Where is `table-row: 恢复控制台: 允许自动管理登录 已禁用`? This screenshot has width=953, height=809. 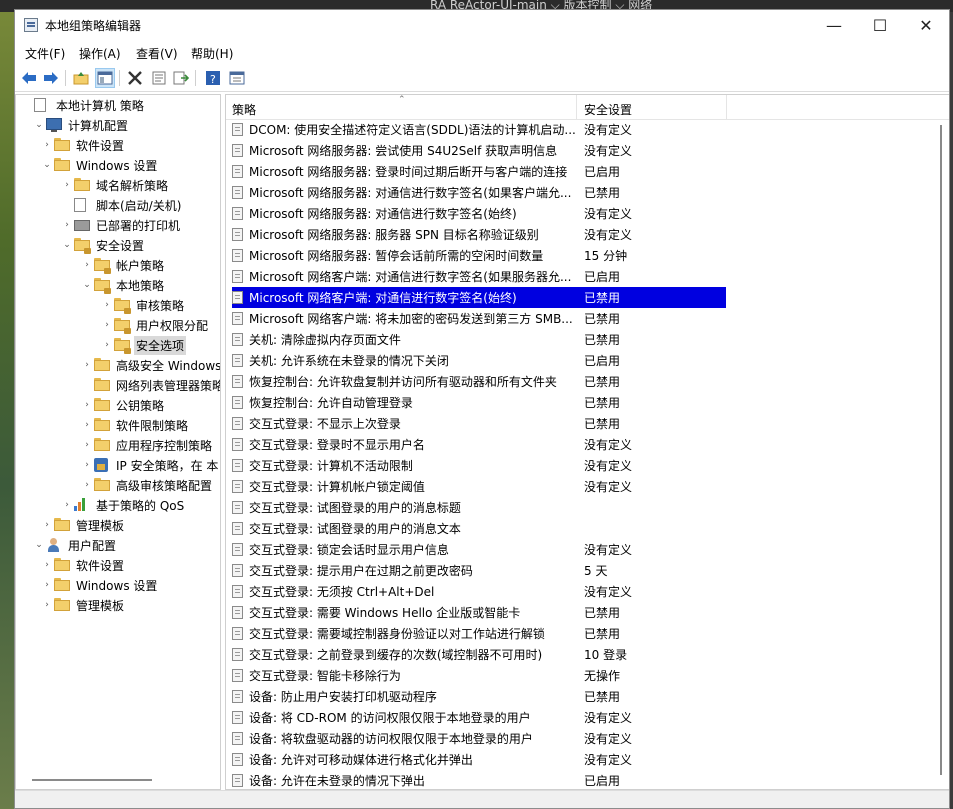 table-row: 恢复控制台: 允许自动管理登录 已禁用 is located at coordinates (479, 402).